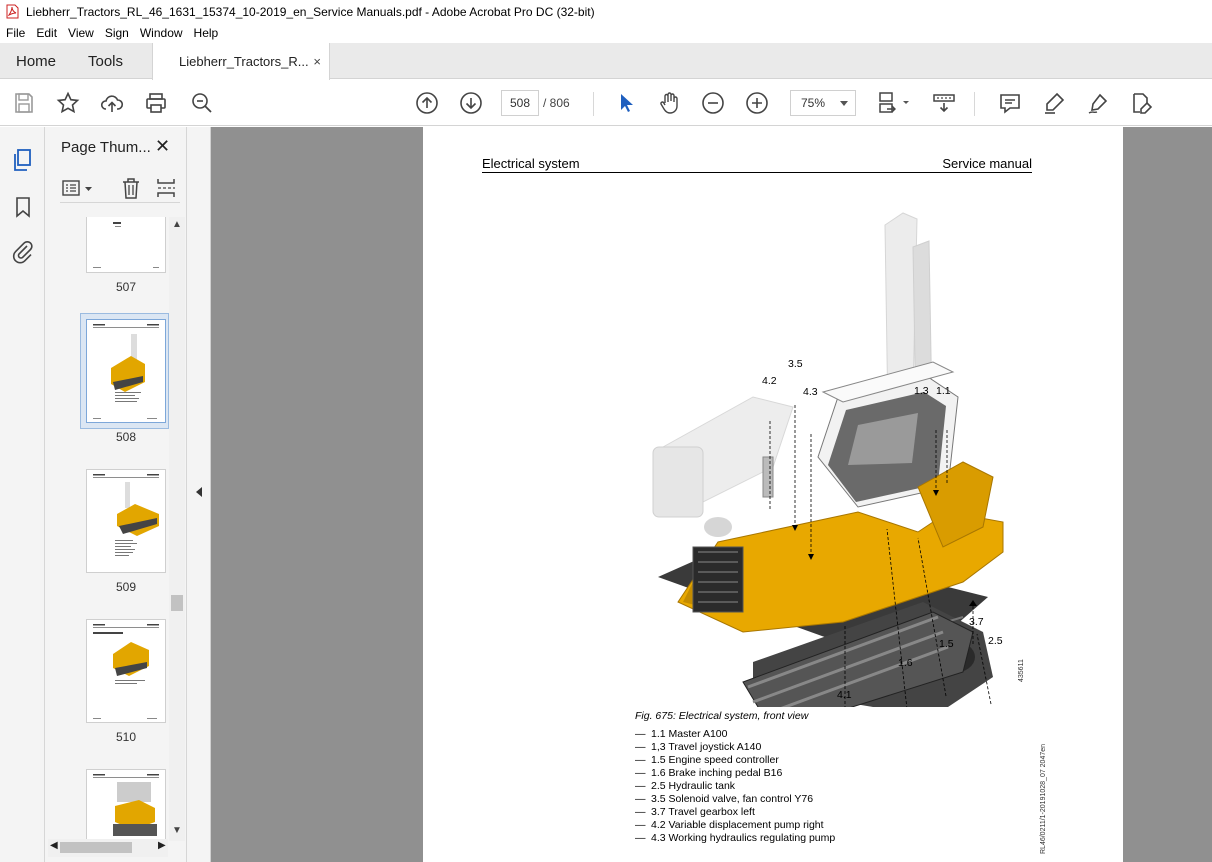 The height and width of the screenshot is (862, 1212). What do you see at coordinates (844, 103) in the screenshot?
I see `chevron-down-icon` at bounding box center [844, 103].